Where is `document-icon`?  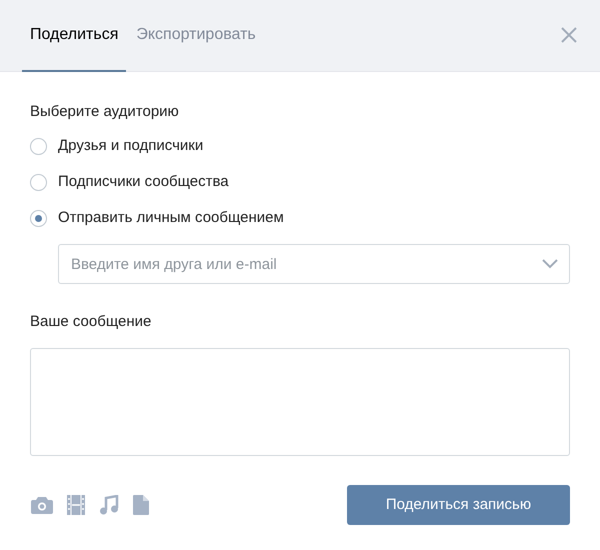 document-icon is located at coordinates (141, 505).